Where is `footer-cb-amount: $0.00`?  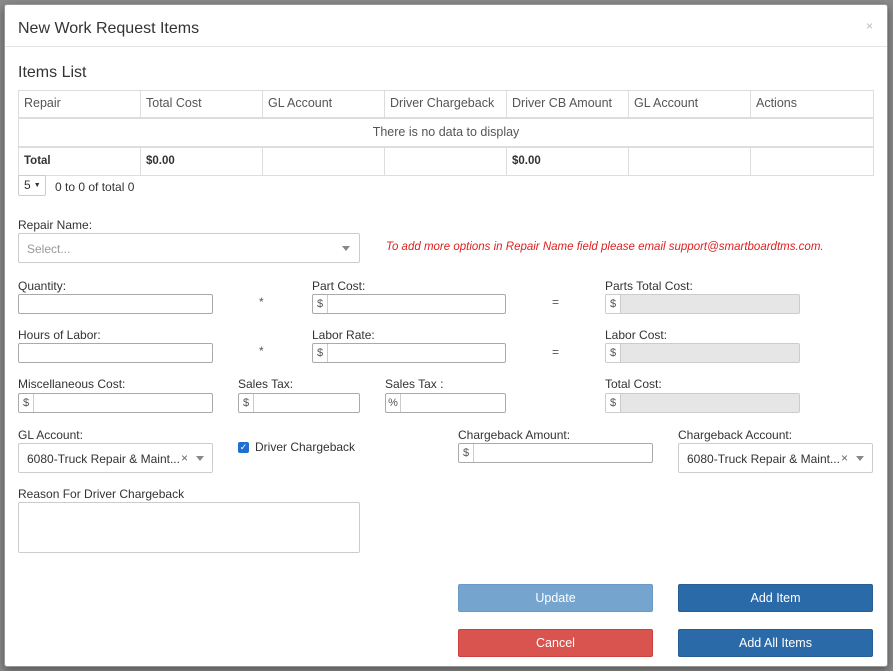
footer-cb-amount: $0.00 is located at coordinates (568, 161).